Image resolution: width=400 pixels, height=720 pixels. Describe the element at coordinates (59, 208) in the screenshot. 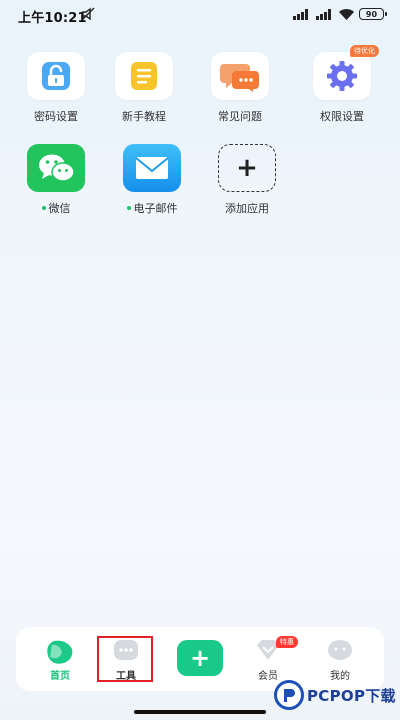

I see `app-label: 微信` at that location.